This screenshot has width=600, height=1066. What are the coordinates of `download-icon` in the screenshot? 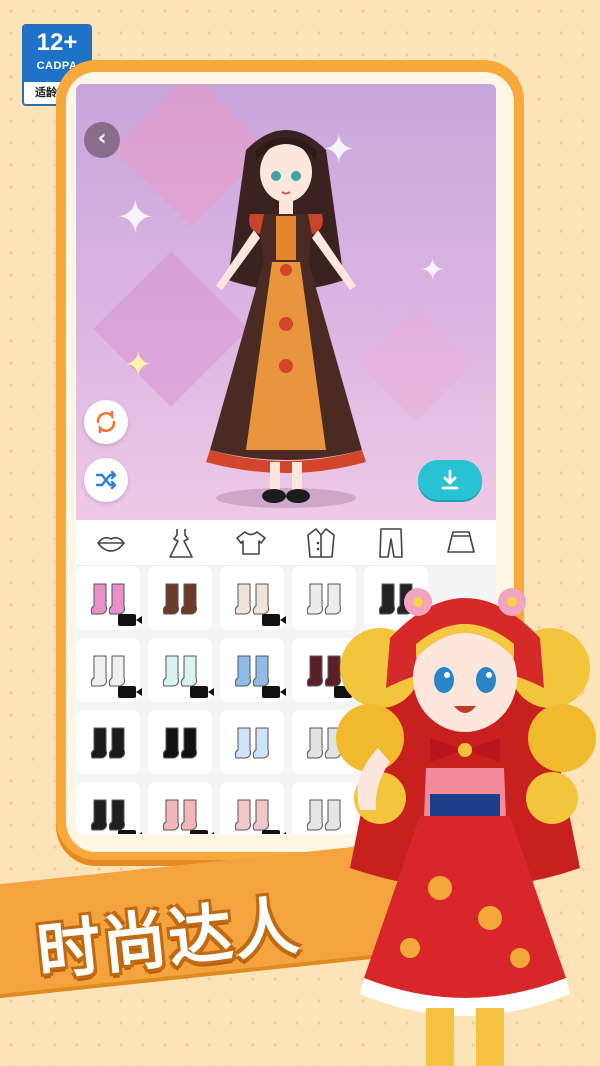 It's located at (450, 479).